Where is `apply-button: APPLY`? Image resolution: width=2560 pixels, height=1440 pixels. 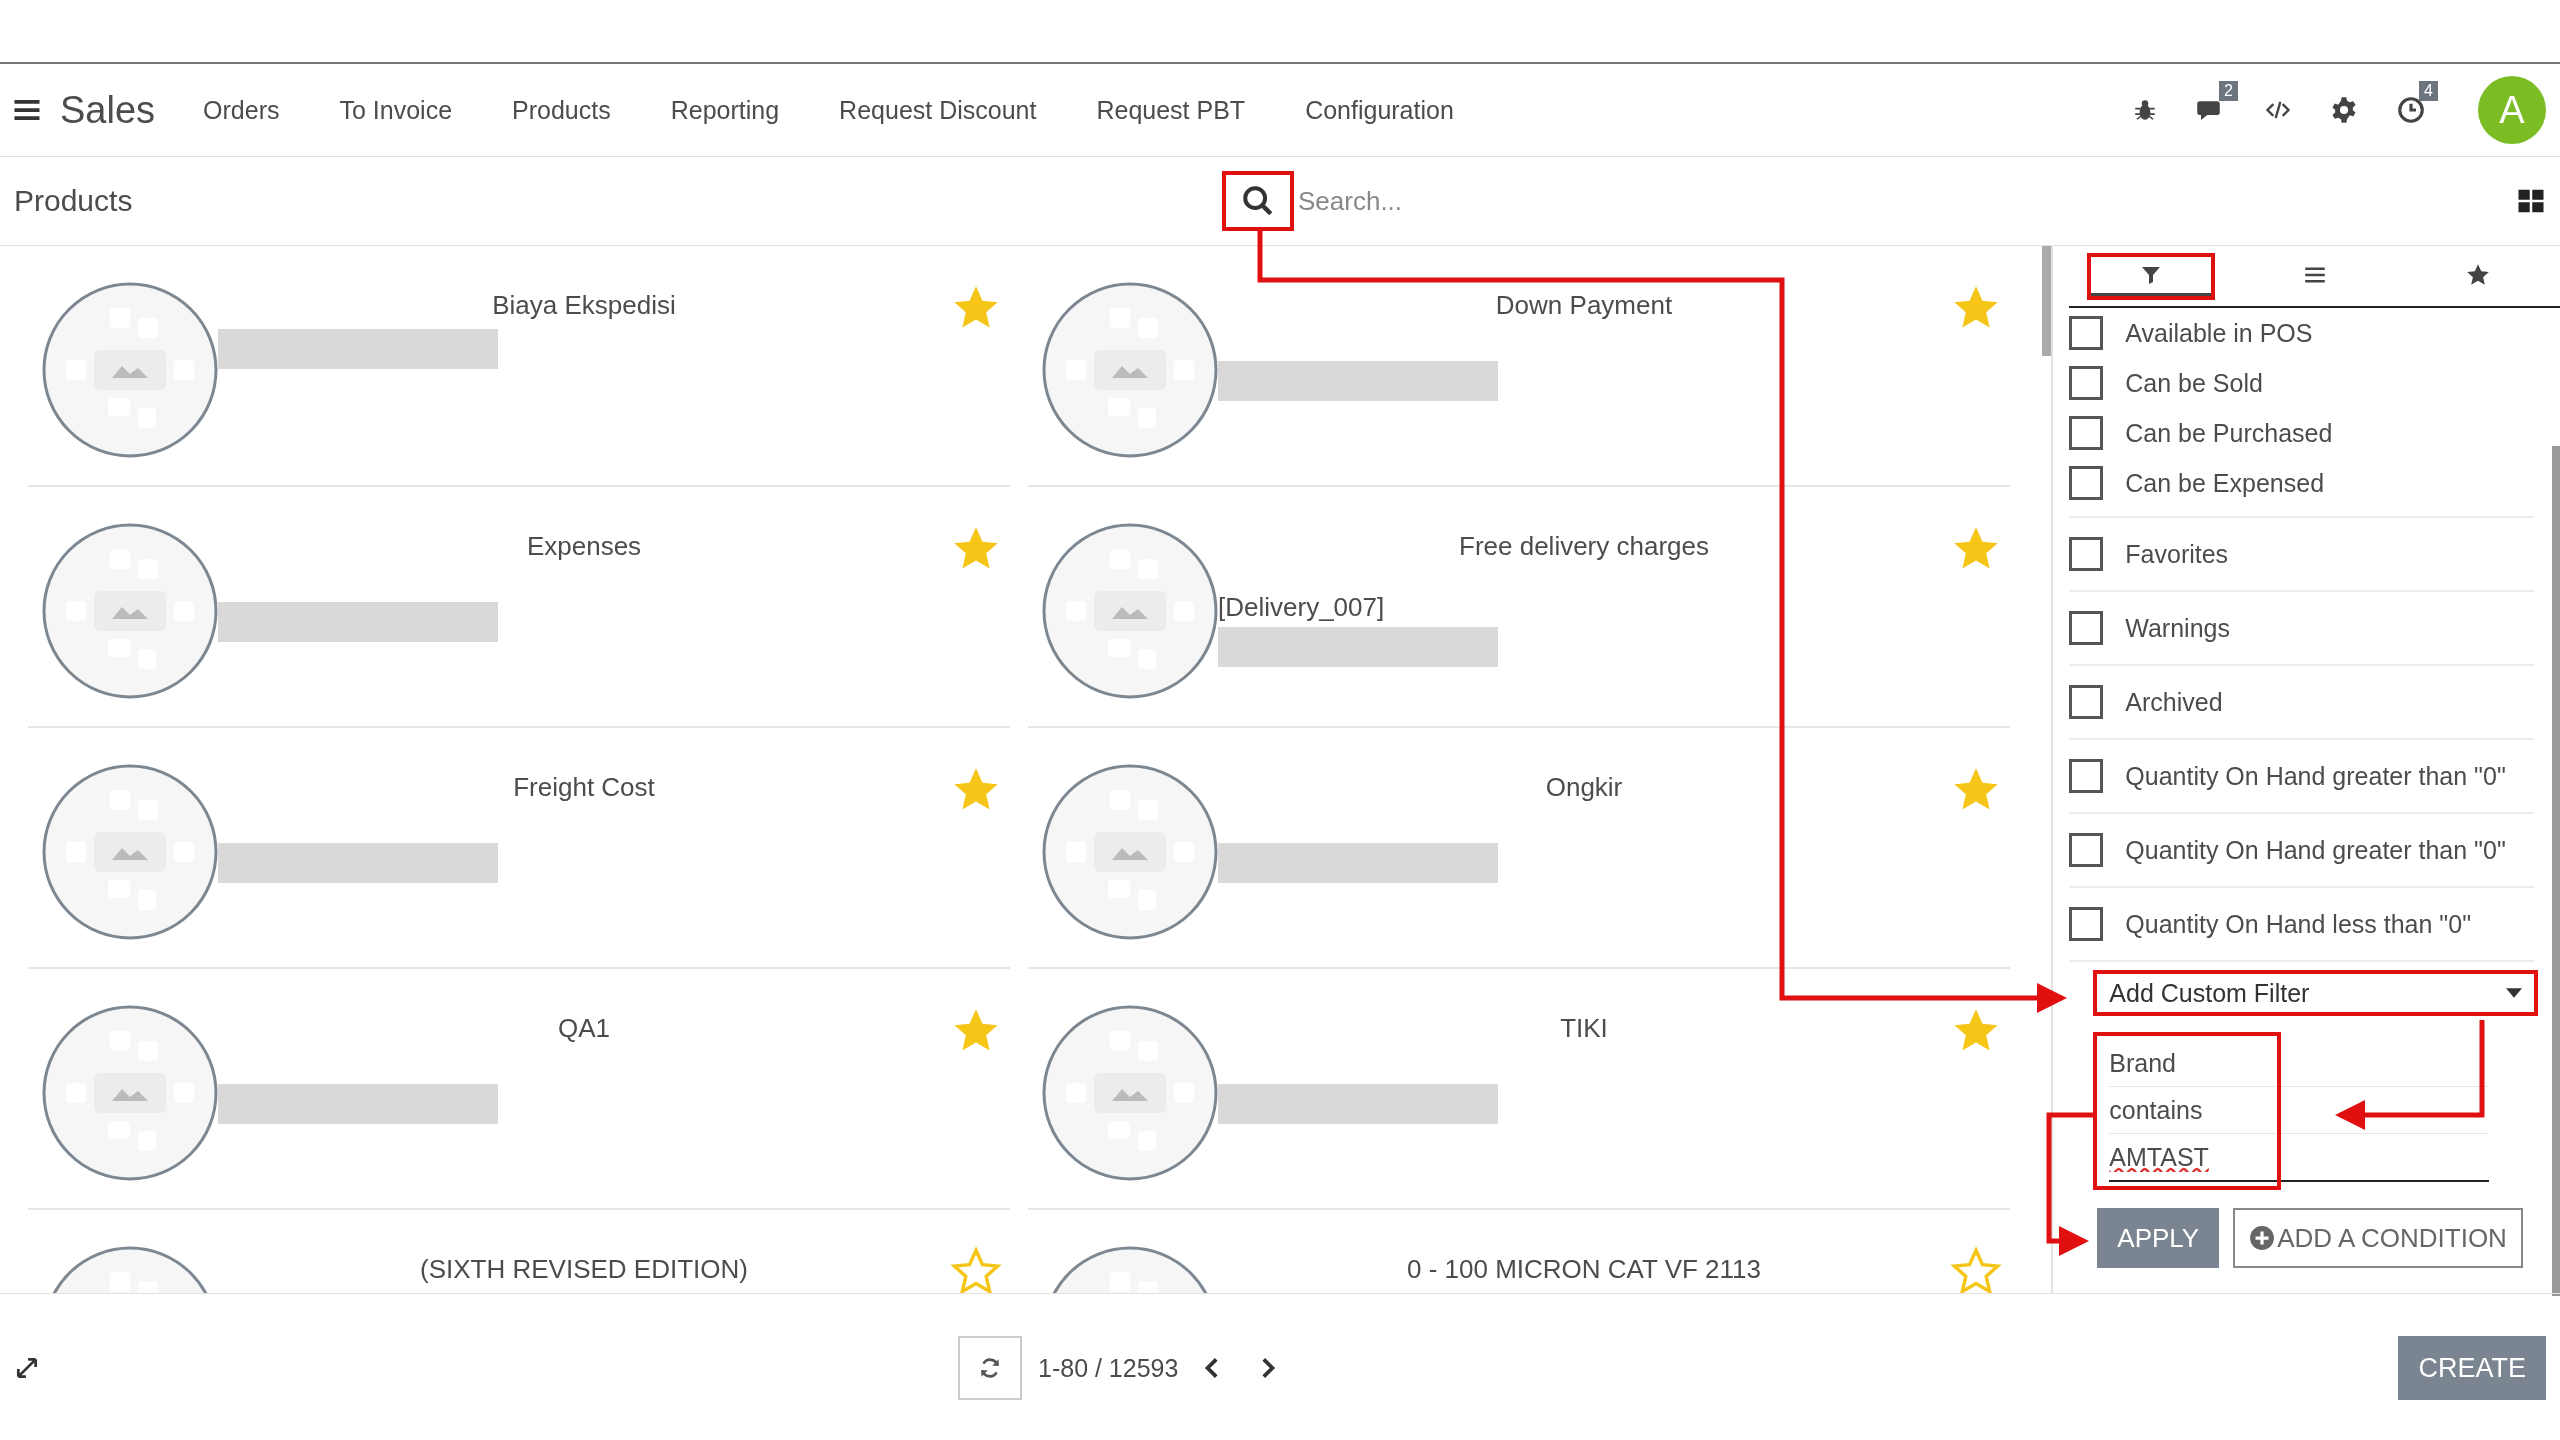
apply-button: APPLY is located at coordinates (2158, 1238).